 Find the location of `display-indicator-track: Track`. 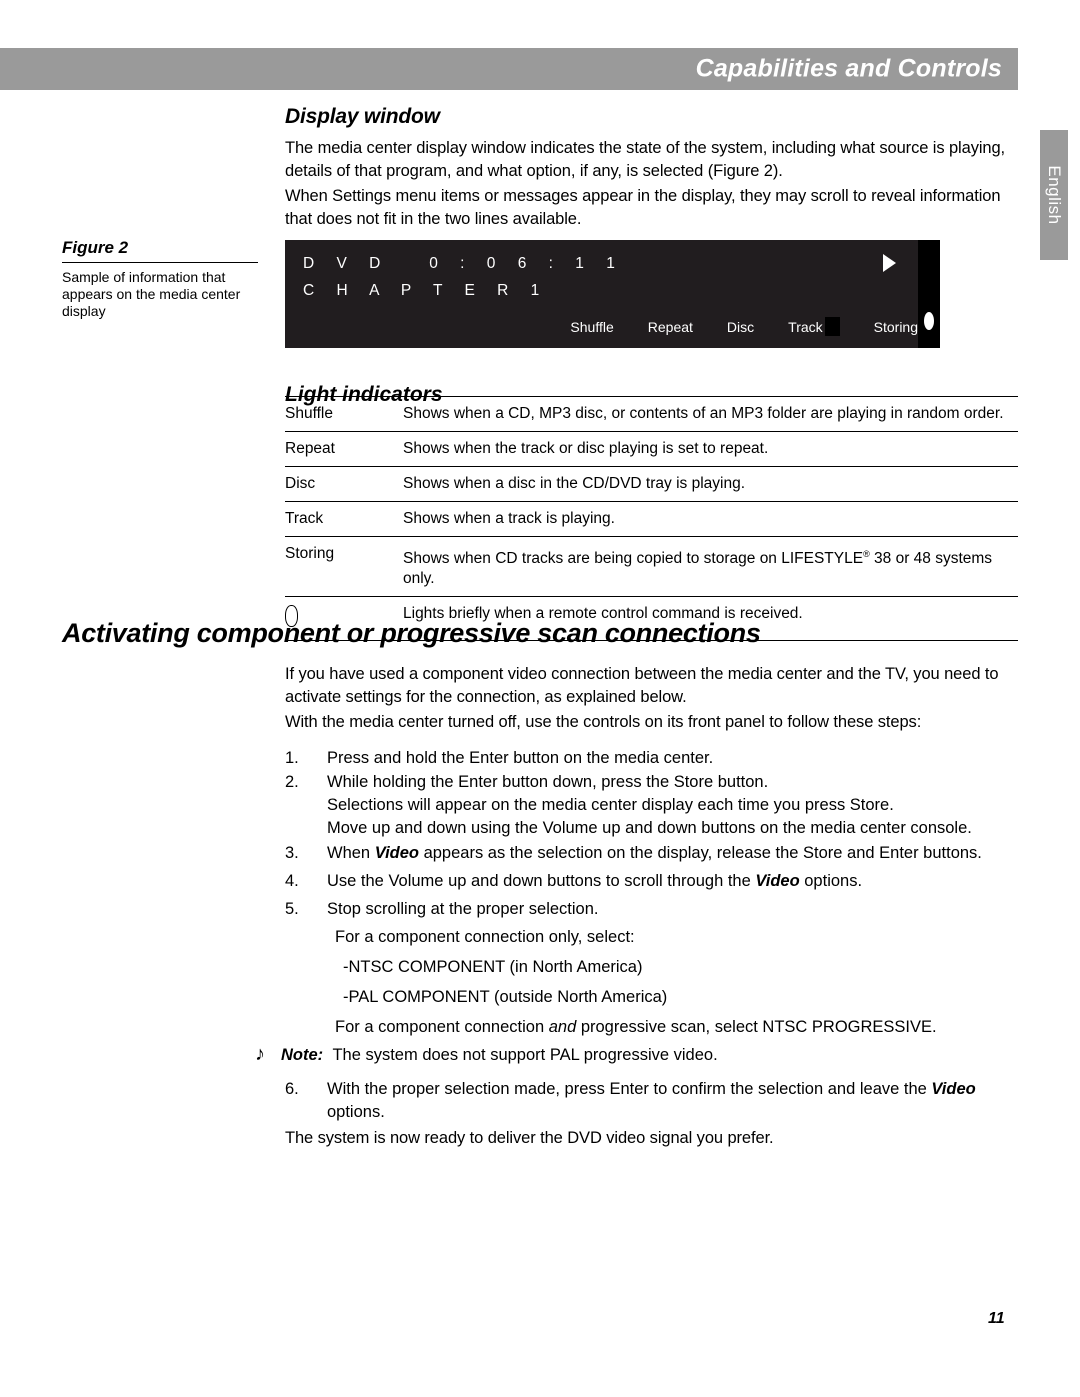

display-indicator-track: Track is located at coordinates (814, 326).